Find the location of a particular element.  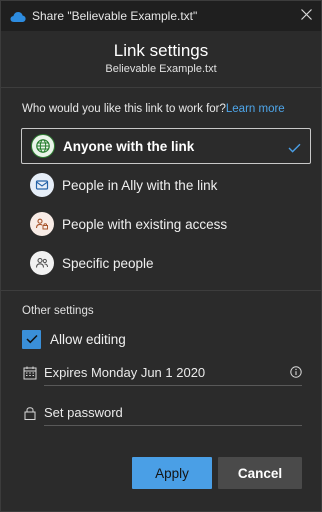

password-placeholder: Set password is located at coordinates (83, 412).